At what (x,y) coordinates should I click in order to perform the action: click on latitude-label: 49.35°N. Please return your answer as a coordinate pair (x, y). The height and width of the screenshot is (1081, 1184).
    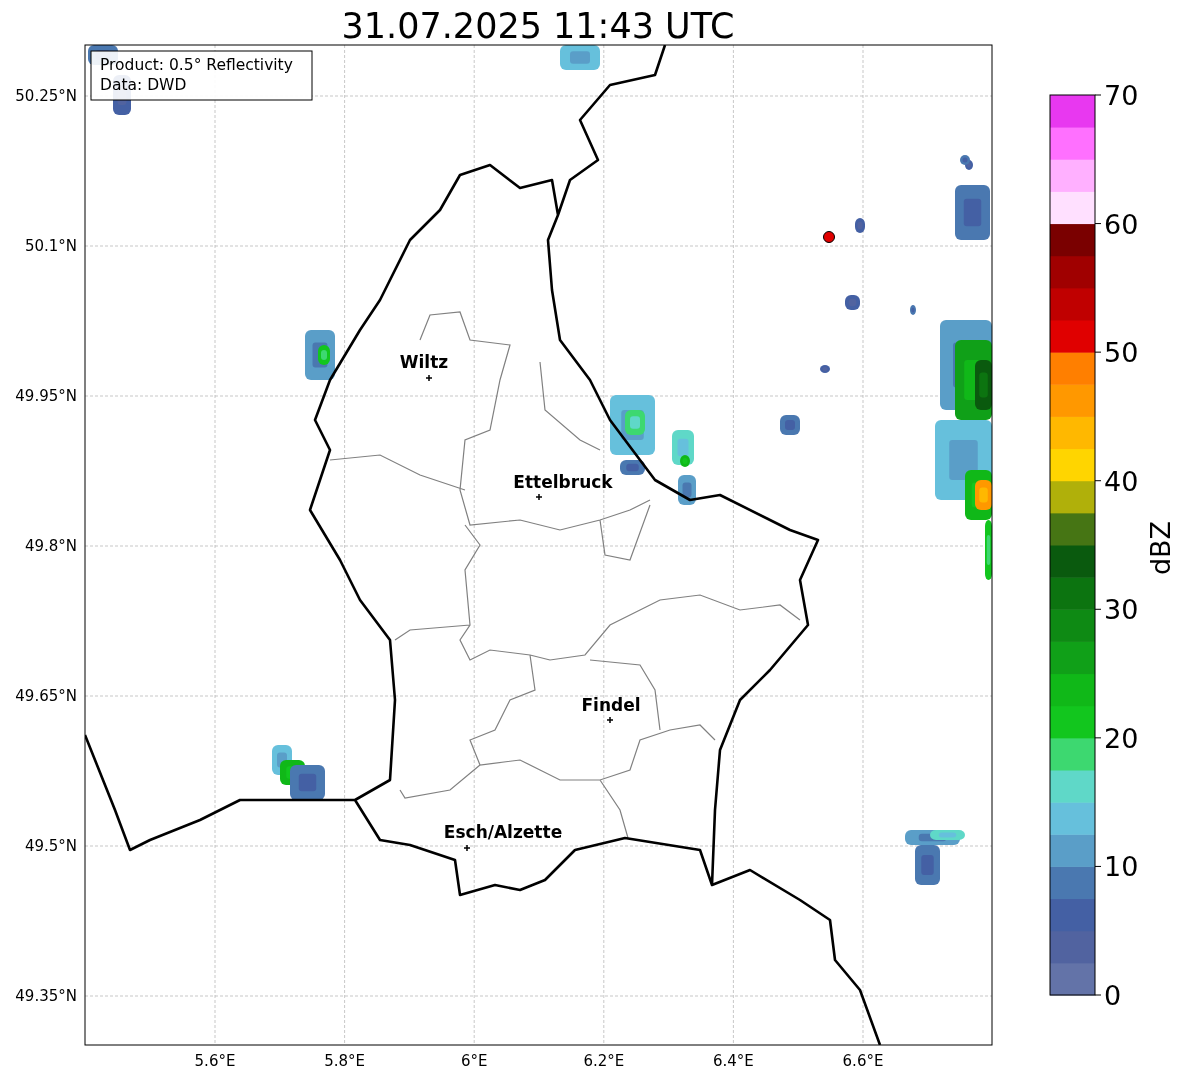
    Looking at the image, I should click on (46, 996).